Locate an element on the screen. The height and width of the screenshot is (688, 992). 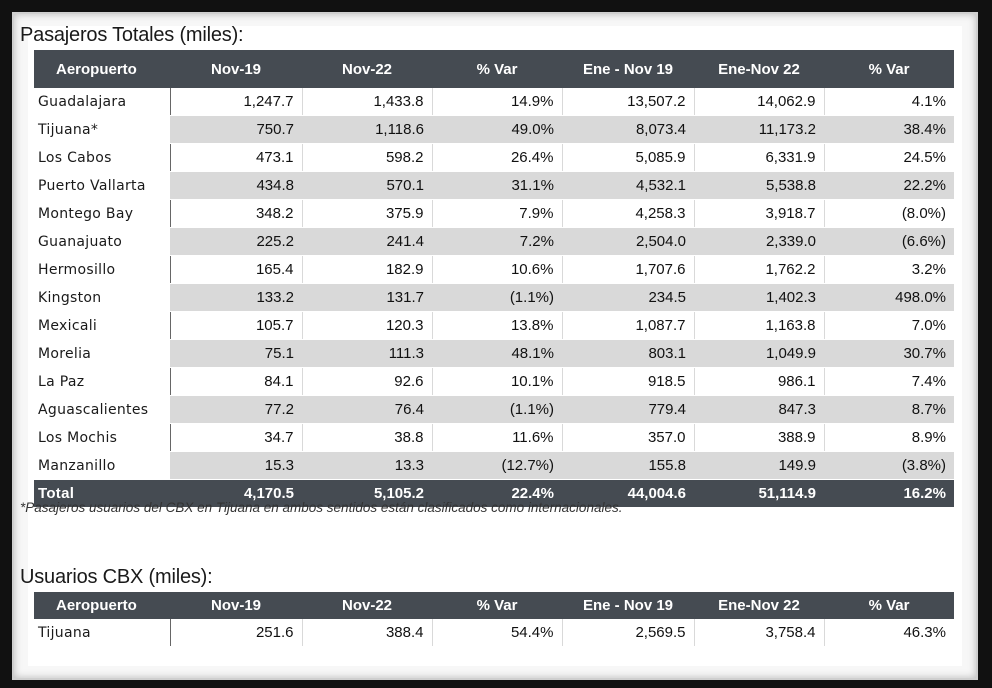
value-cell: 3,918.7 is located at coordinates (758, 213).